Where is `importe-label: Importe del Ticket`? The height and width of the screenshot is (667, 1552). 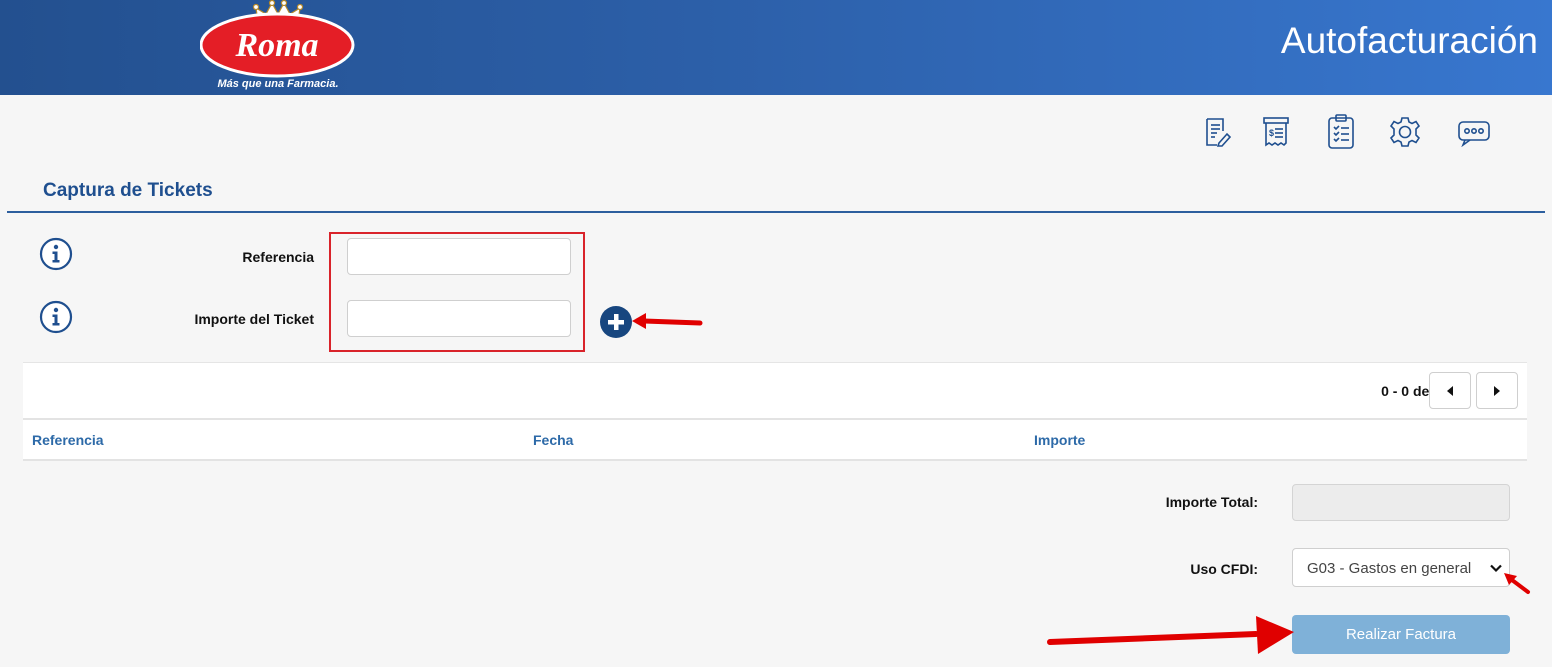 importe-label: Importe del Ticket is located at coordinates (254, 319).